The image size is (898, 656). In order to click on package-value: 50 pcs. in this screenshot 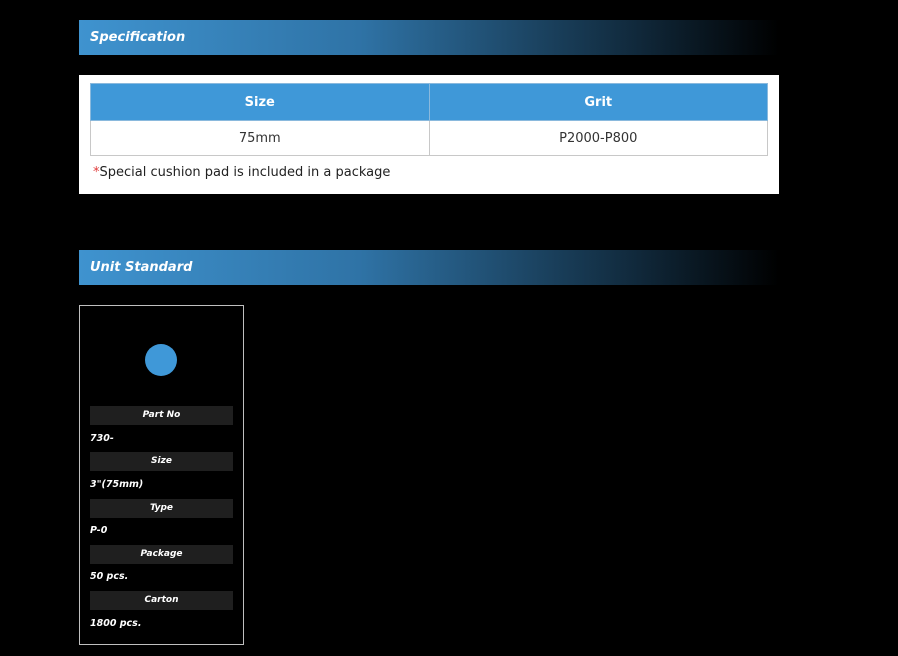, I will do `click(109, 576)`.